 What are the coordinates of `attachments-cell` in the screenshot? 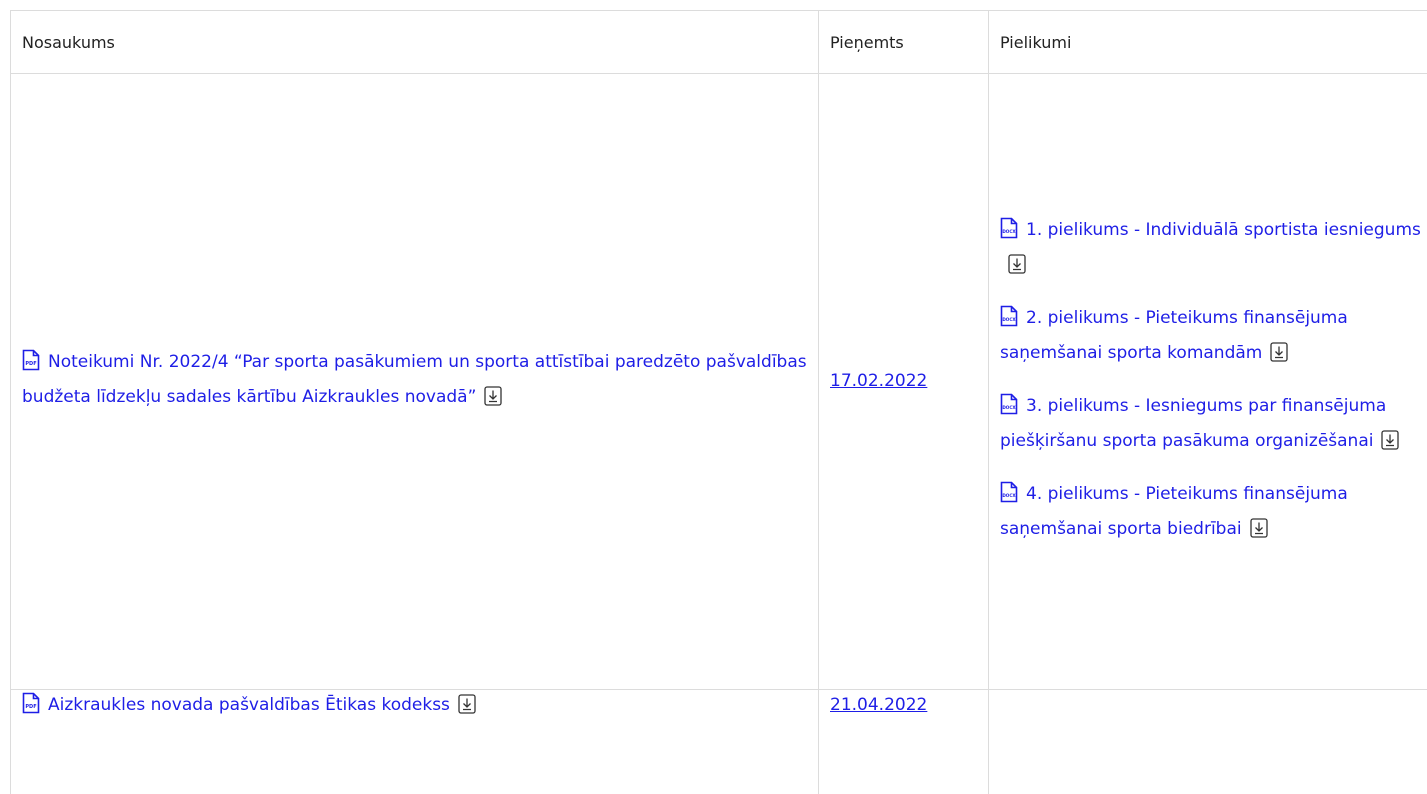 It's located at (1207, 741).